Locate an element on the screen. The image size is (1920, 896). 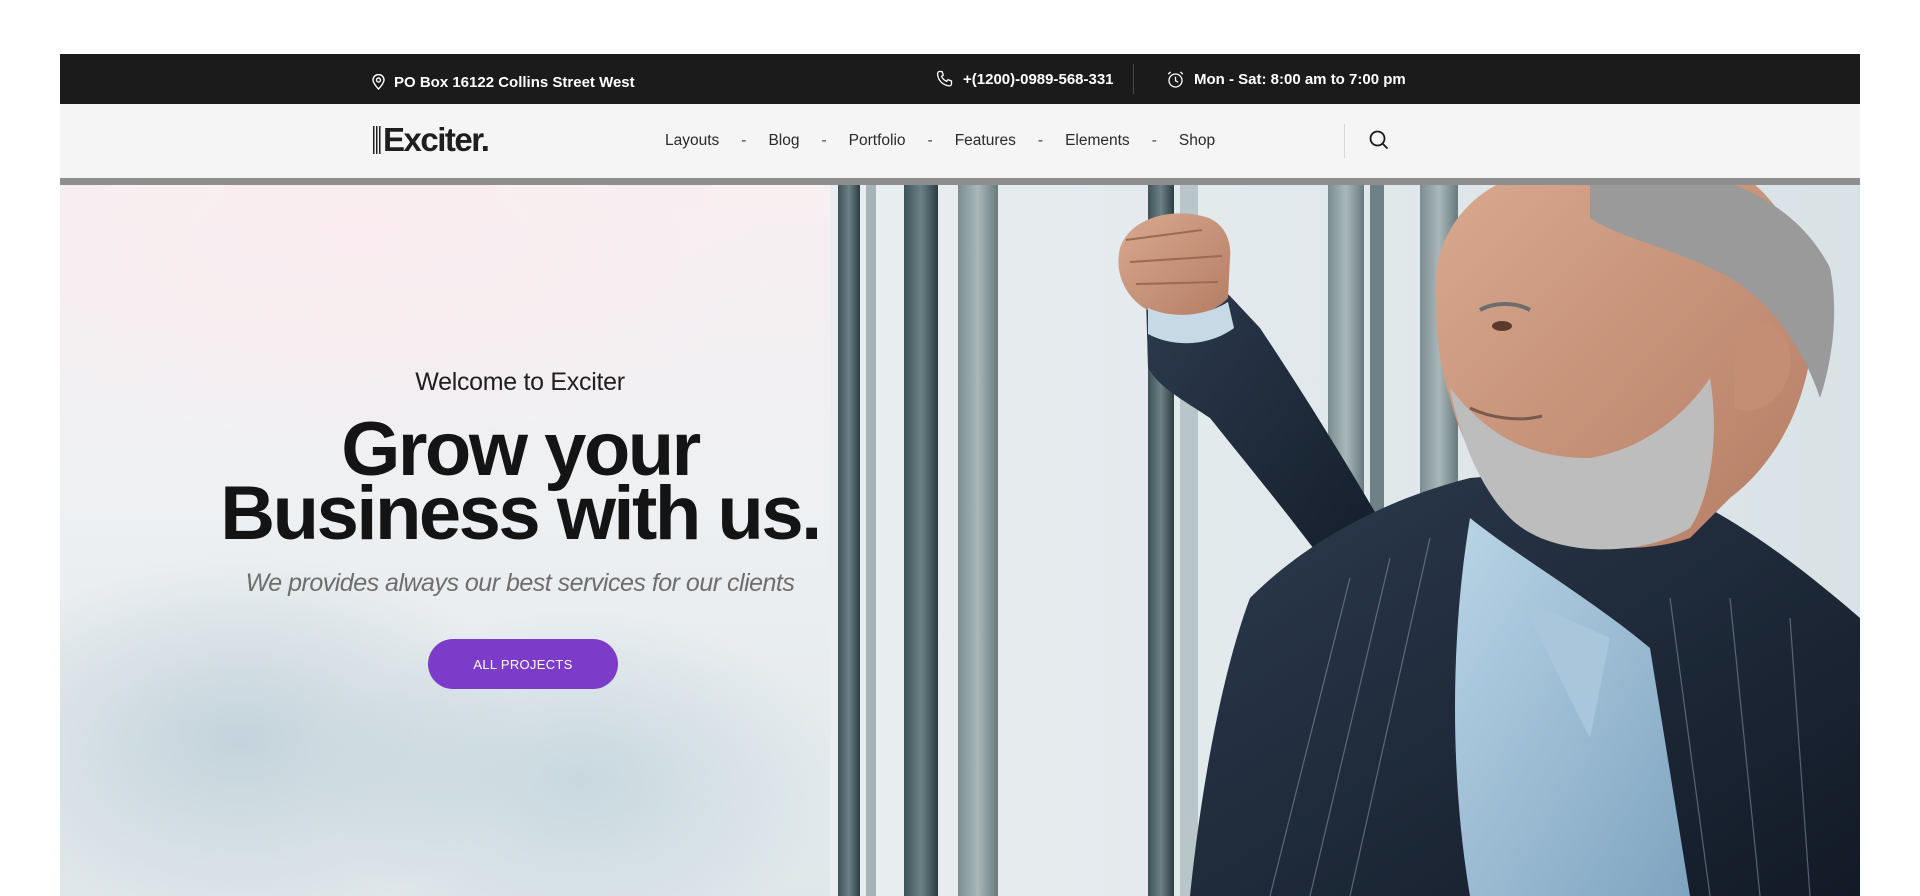
map-pin-icon is located at coordinates (378, 82).